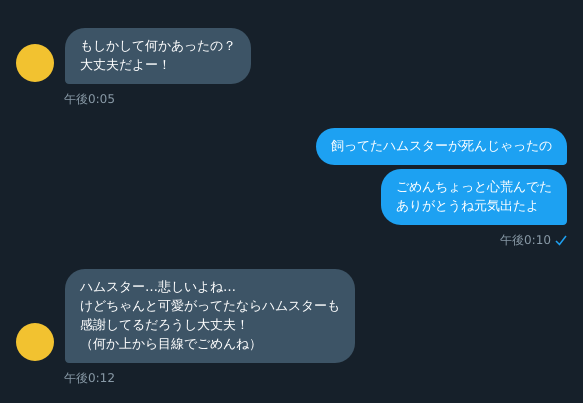  What do you see at coordinates (89, 99) in the screenshot?
I see `timestamp: 午後0:05` at bounding box center [89, 99].